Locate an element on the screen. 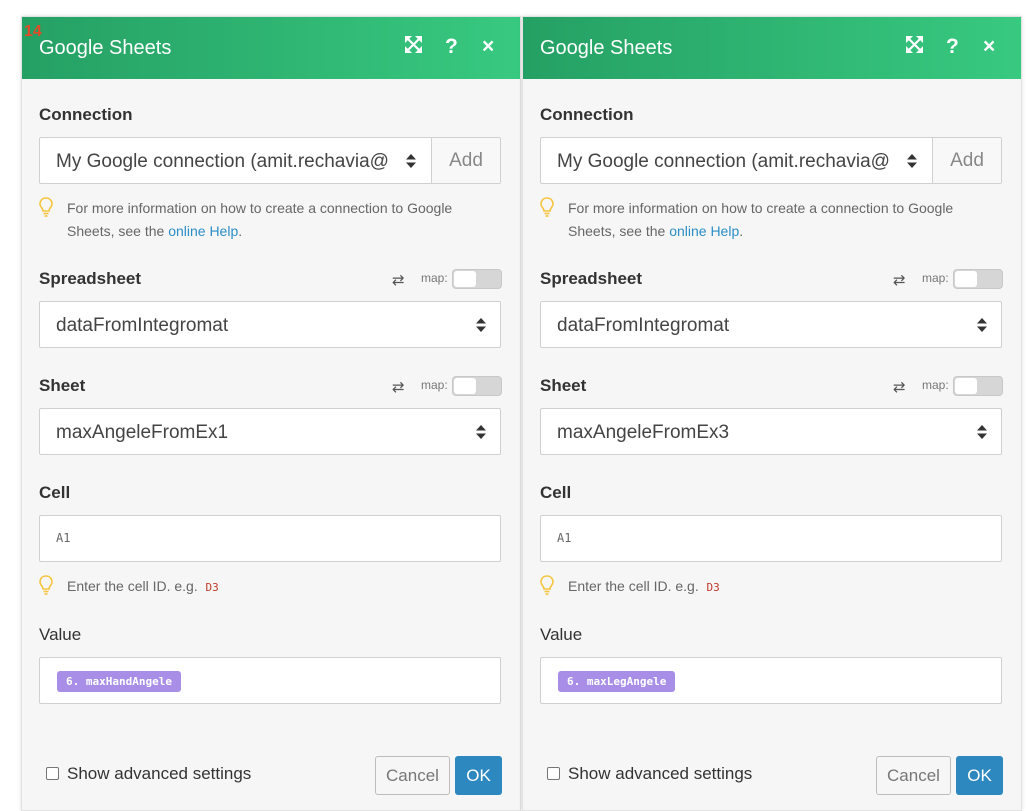  module-number-badge: 14 is located at coordinates (33, 31).